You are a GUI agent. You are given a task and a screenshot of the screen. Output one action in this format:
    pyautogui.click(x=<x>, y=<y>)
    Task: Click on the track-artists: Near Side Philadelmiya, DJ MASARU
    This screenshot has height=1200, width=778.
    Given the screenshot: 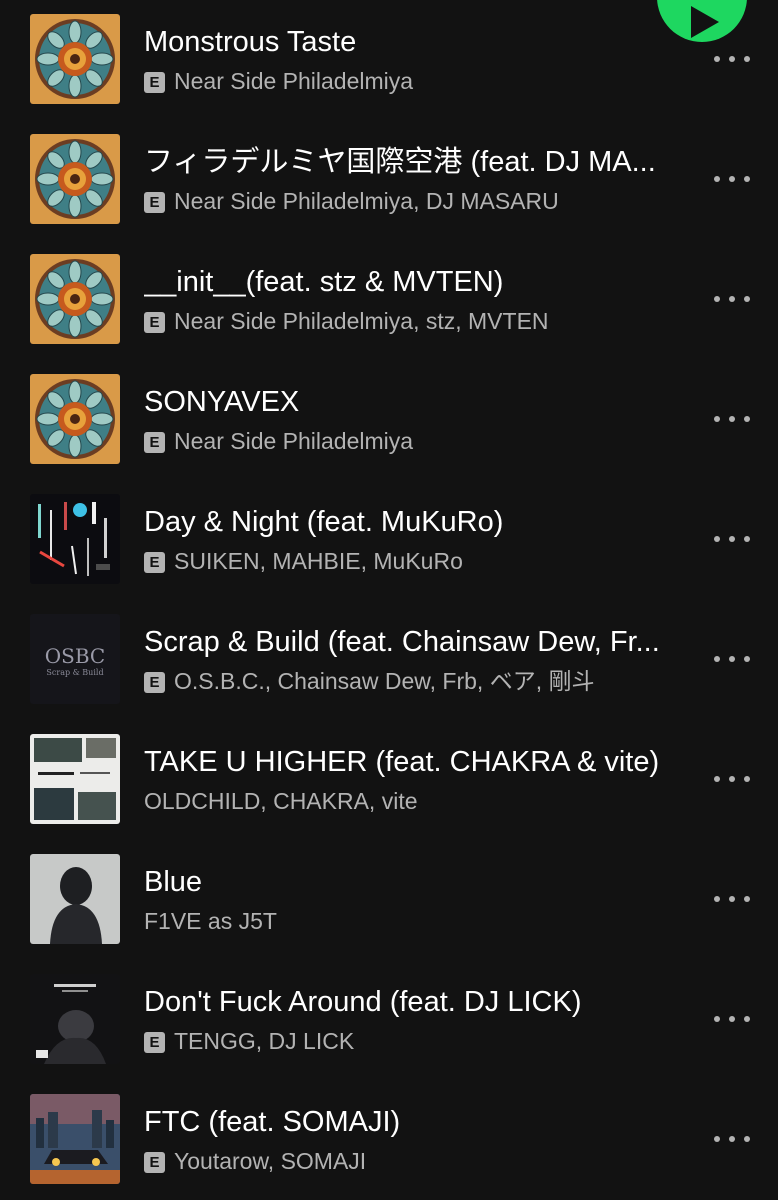 What is the action you would take?
    pyautogui.click(x=366, y=201)
    